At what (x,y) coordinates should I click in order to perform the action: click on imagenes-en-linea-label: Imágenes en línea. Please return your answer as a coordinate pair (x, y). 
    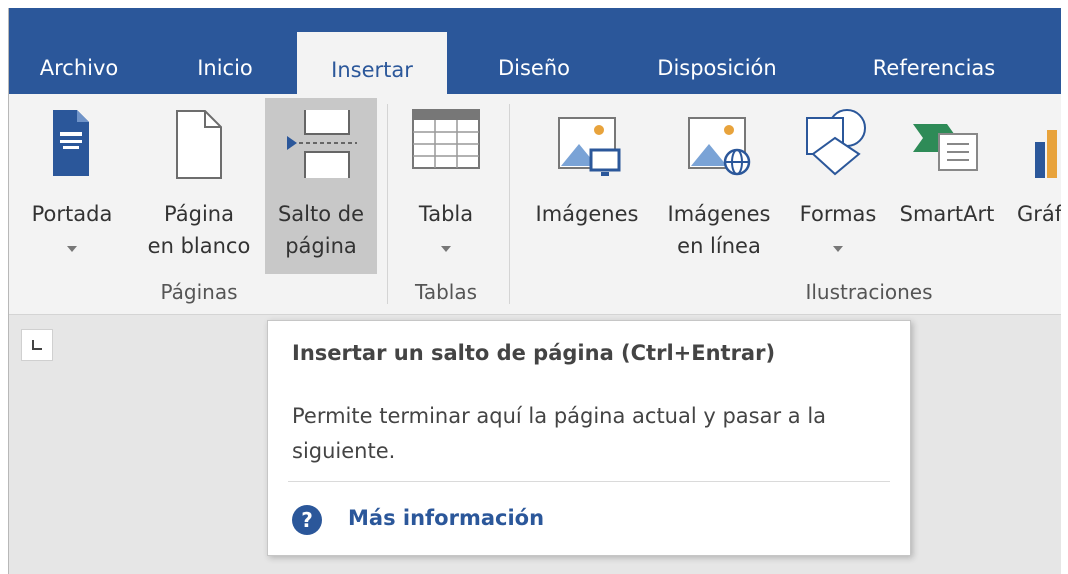
    Looking at the image, I should click on (719, 230).